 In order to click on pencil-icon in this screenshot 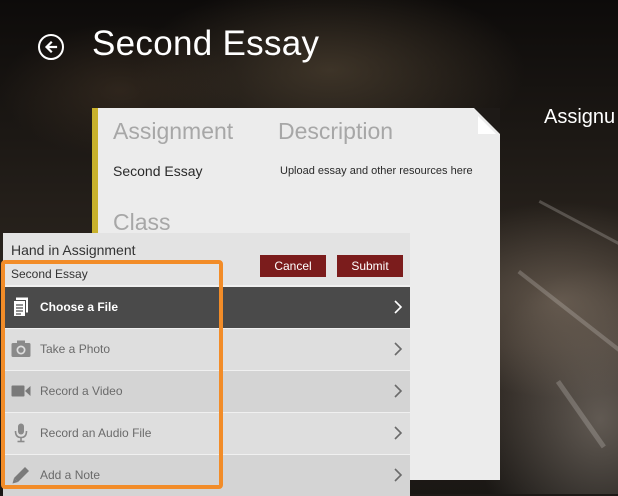, I will do `click(21, 475)`.